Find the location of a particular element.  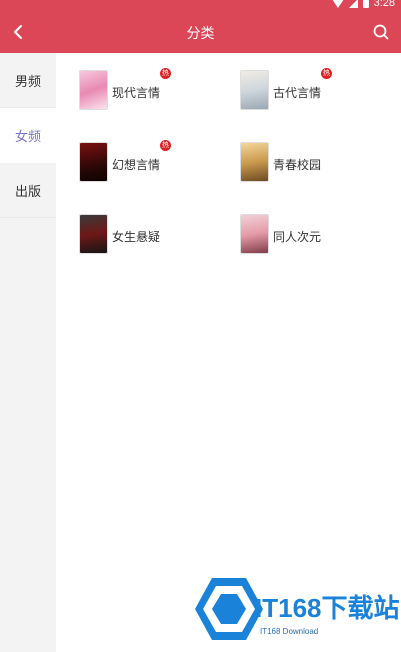

app-bar: 分类 is located at coordinates (200, 32).